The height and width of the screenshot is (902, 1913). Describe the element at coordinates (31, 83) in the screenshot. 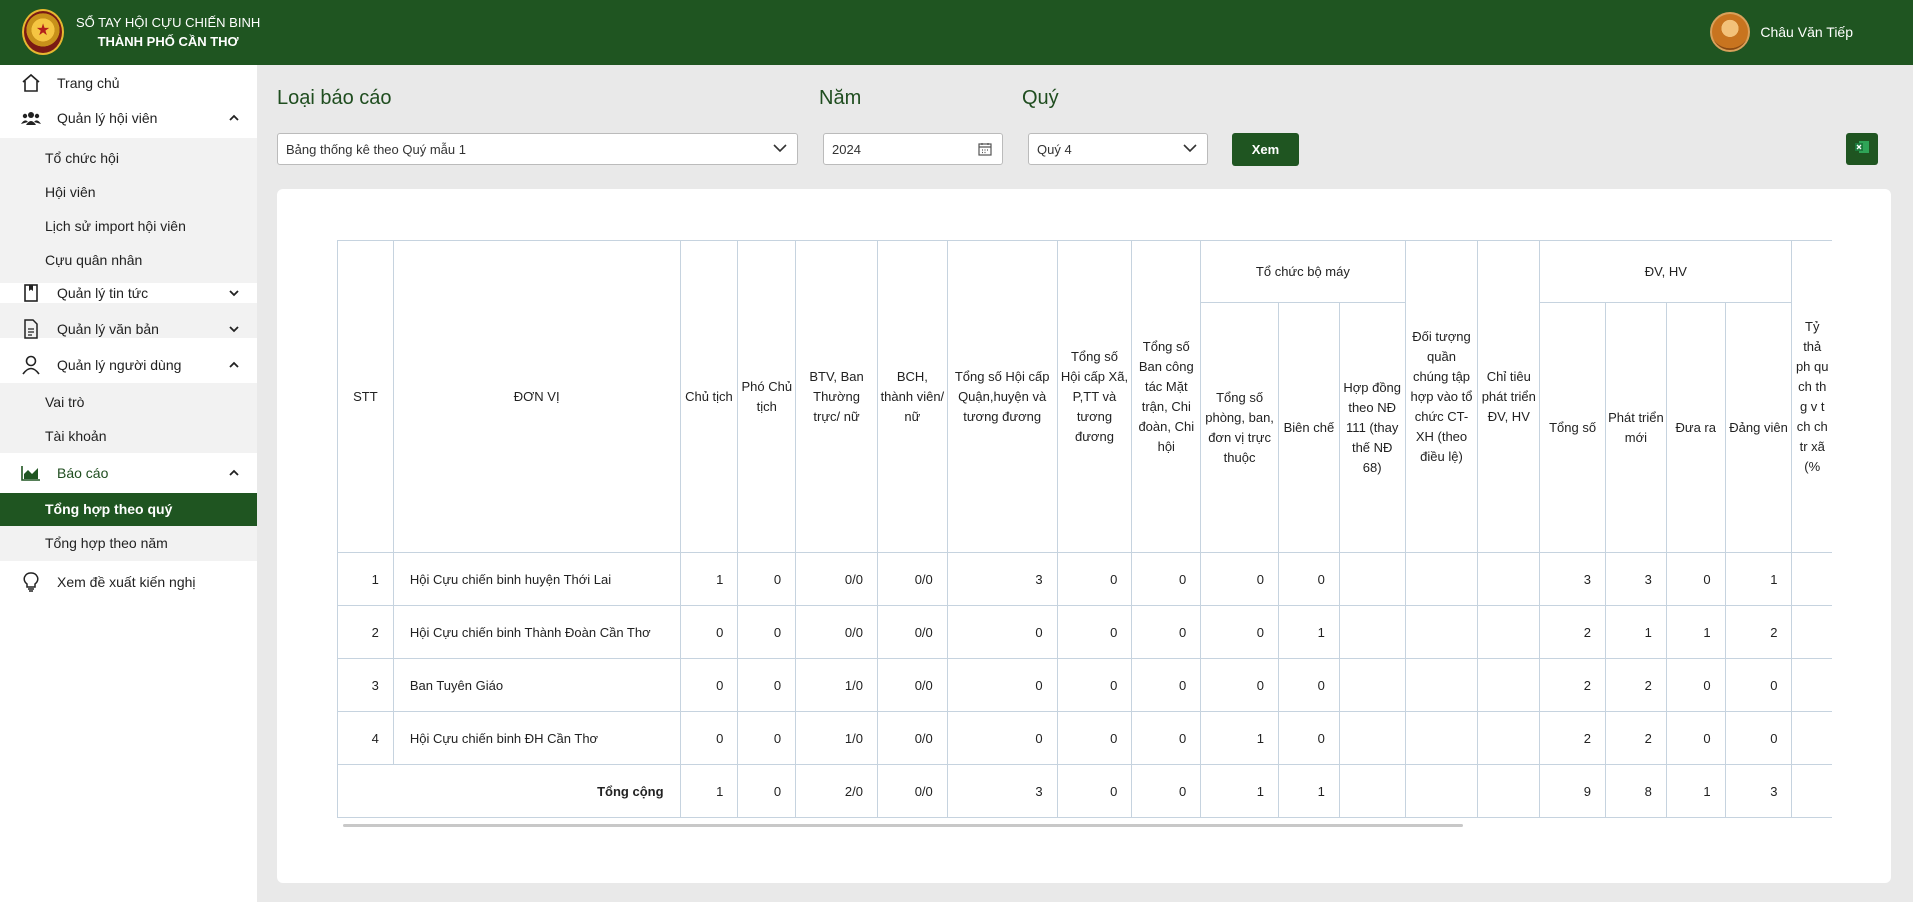

I see `home-icon` at that location.